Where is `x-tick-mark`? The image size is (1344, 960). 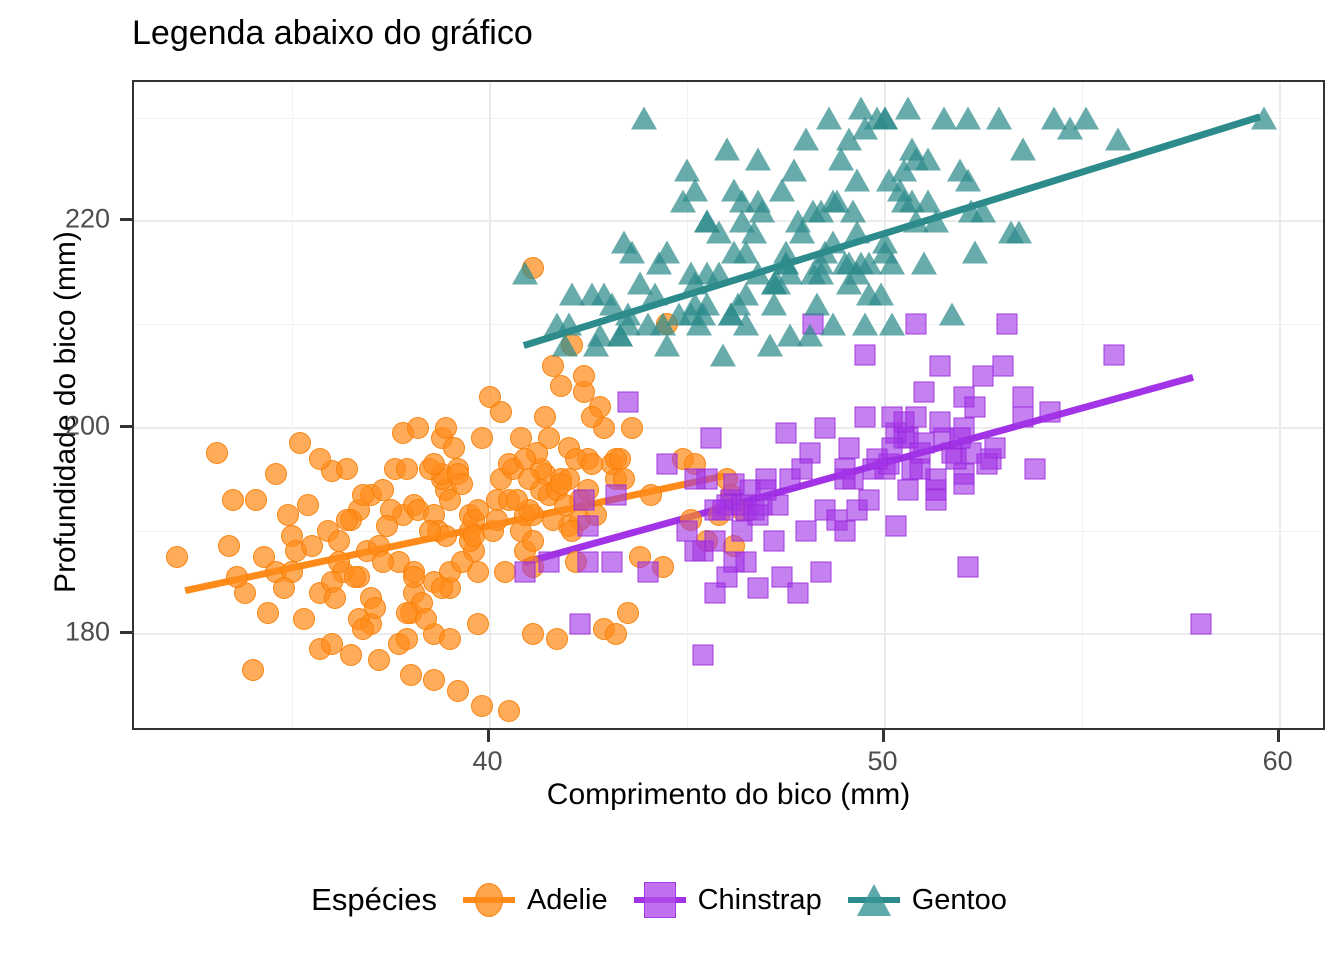 x-tick-mark is located at coordinates (1278, 736).